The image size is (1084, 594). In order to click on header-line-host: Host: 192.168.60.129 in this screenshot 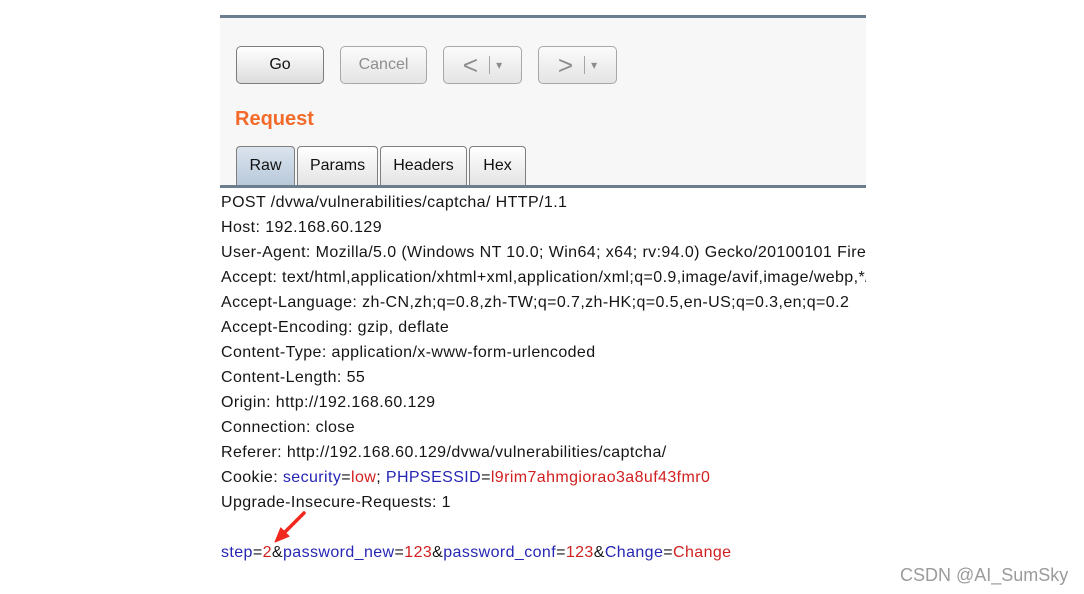, I will do `click(543, 227)`.